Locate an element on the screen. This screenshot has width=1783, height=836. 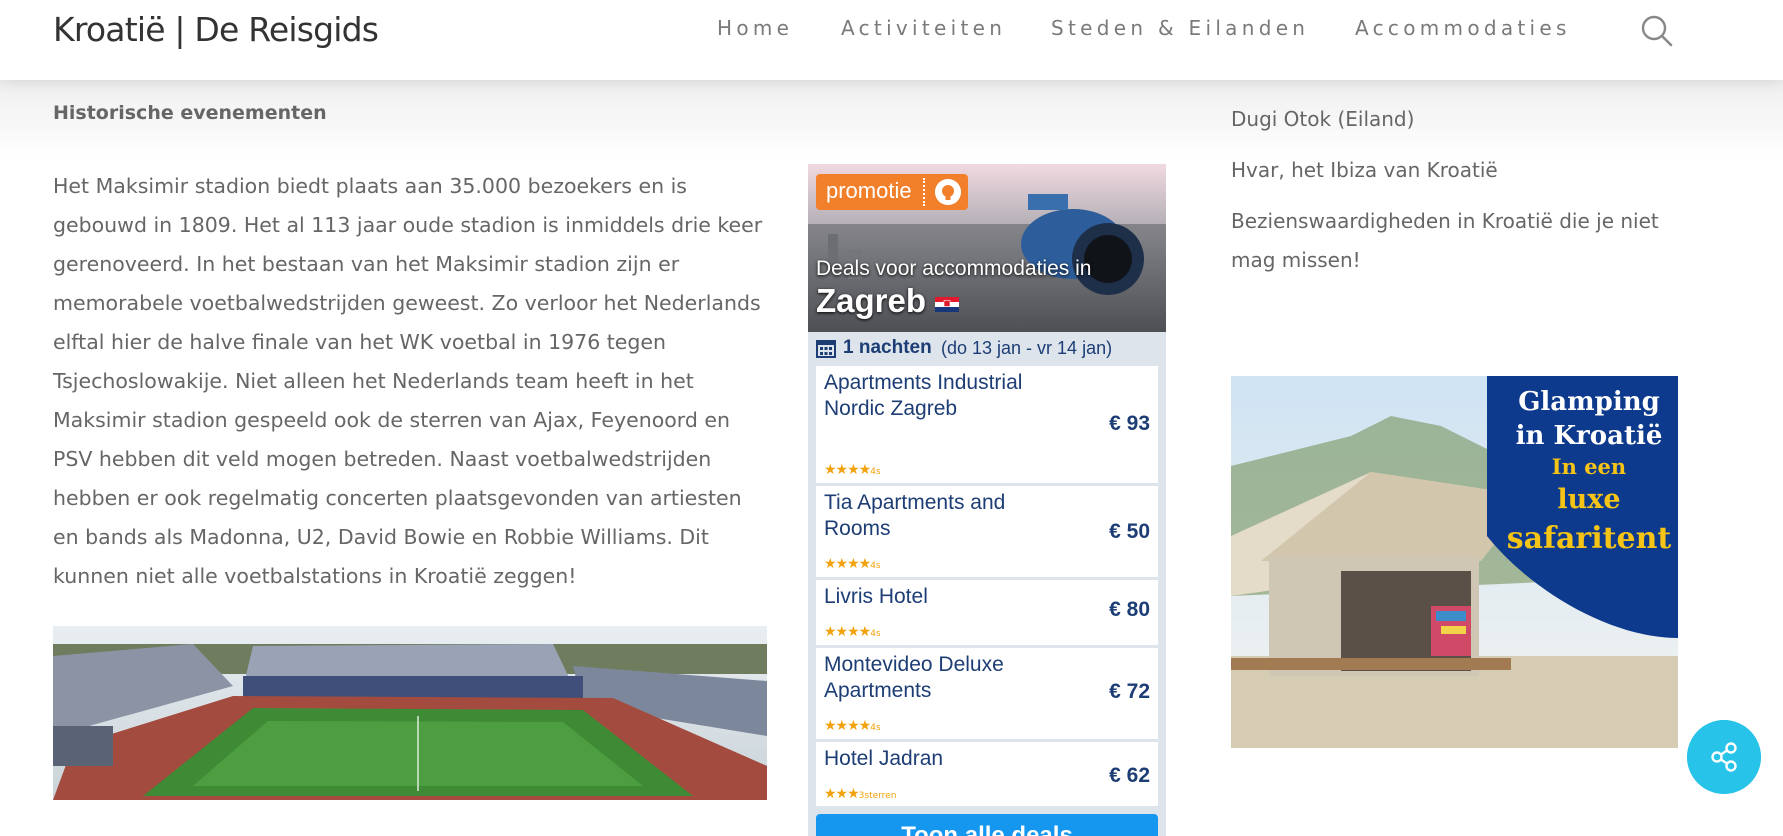
hotel-row: Montevideo Deluxe Apartments € 72 ★★★★4s is located at coordinates (987, 693).